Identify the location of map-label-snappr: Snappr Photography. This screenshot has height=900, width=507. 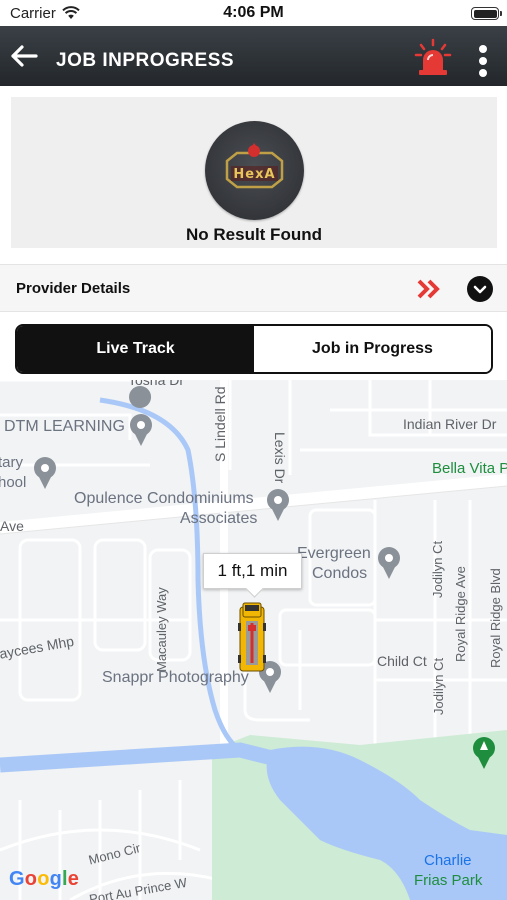
(175, 677).